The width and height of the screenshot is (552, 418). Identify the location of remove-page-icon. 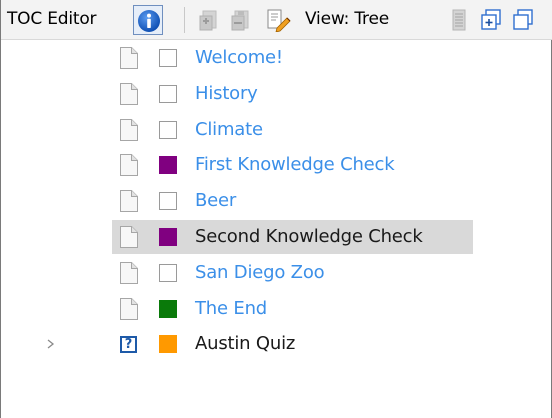
(241, 20).